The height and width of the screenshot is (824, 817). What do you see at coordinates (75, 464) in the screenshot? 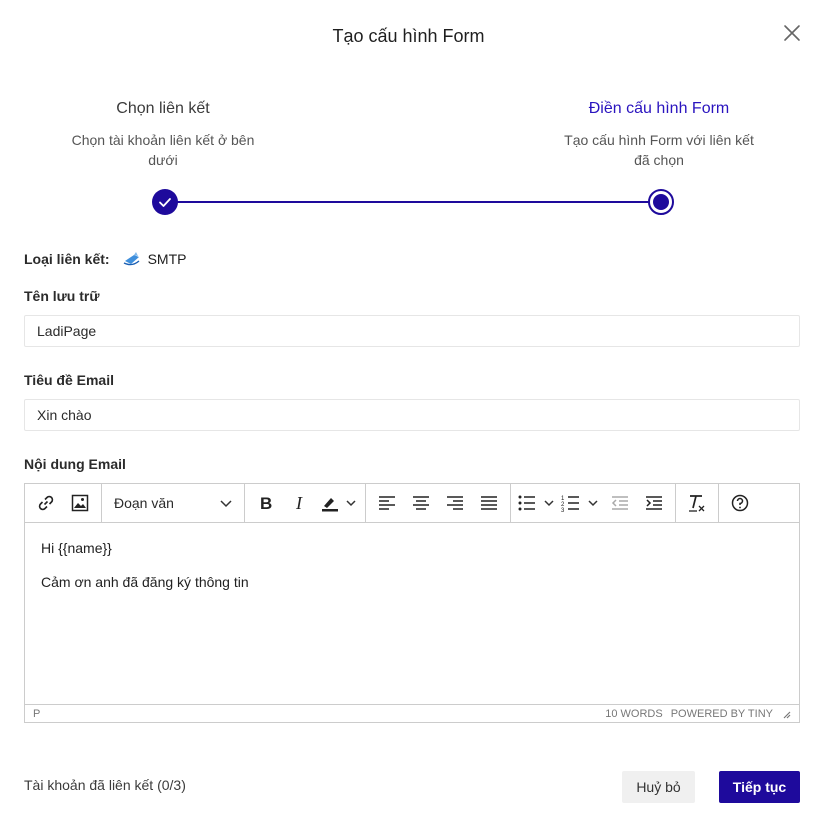
I see `email-body-label: Nội dung Email` at bounding box center [75, 464].